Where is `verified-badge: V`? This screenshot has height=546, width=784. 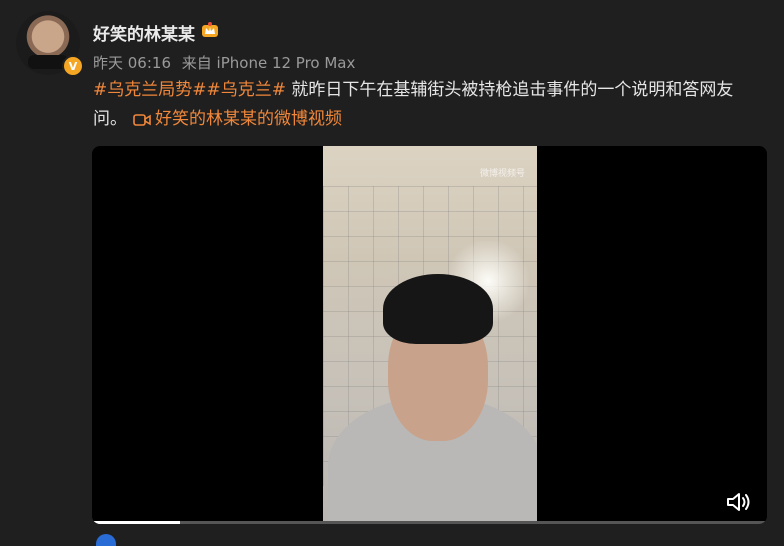
verified-badge: V is located at coordinates (73, 66).